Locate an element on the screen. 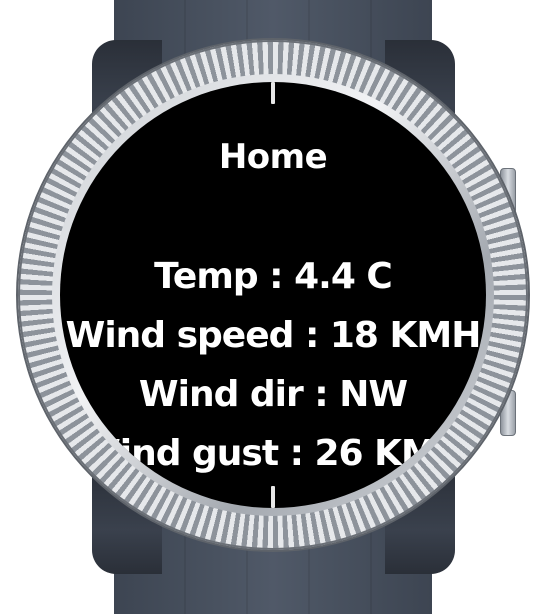 The height and width of the screenshot is (614, 547). wind-speed-row: Wind speed : 18 KMH is located at coordinates (273, 335).